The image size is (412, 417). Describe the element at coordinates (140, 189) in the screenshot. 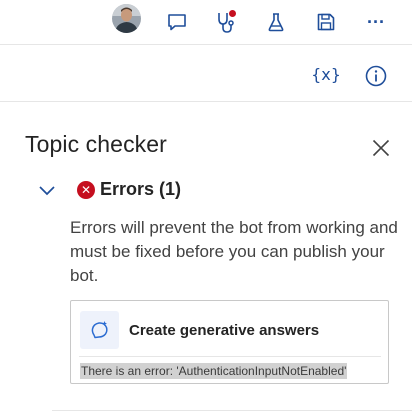

I see `errors-header: Errors (1)` at that location.